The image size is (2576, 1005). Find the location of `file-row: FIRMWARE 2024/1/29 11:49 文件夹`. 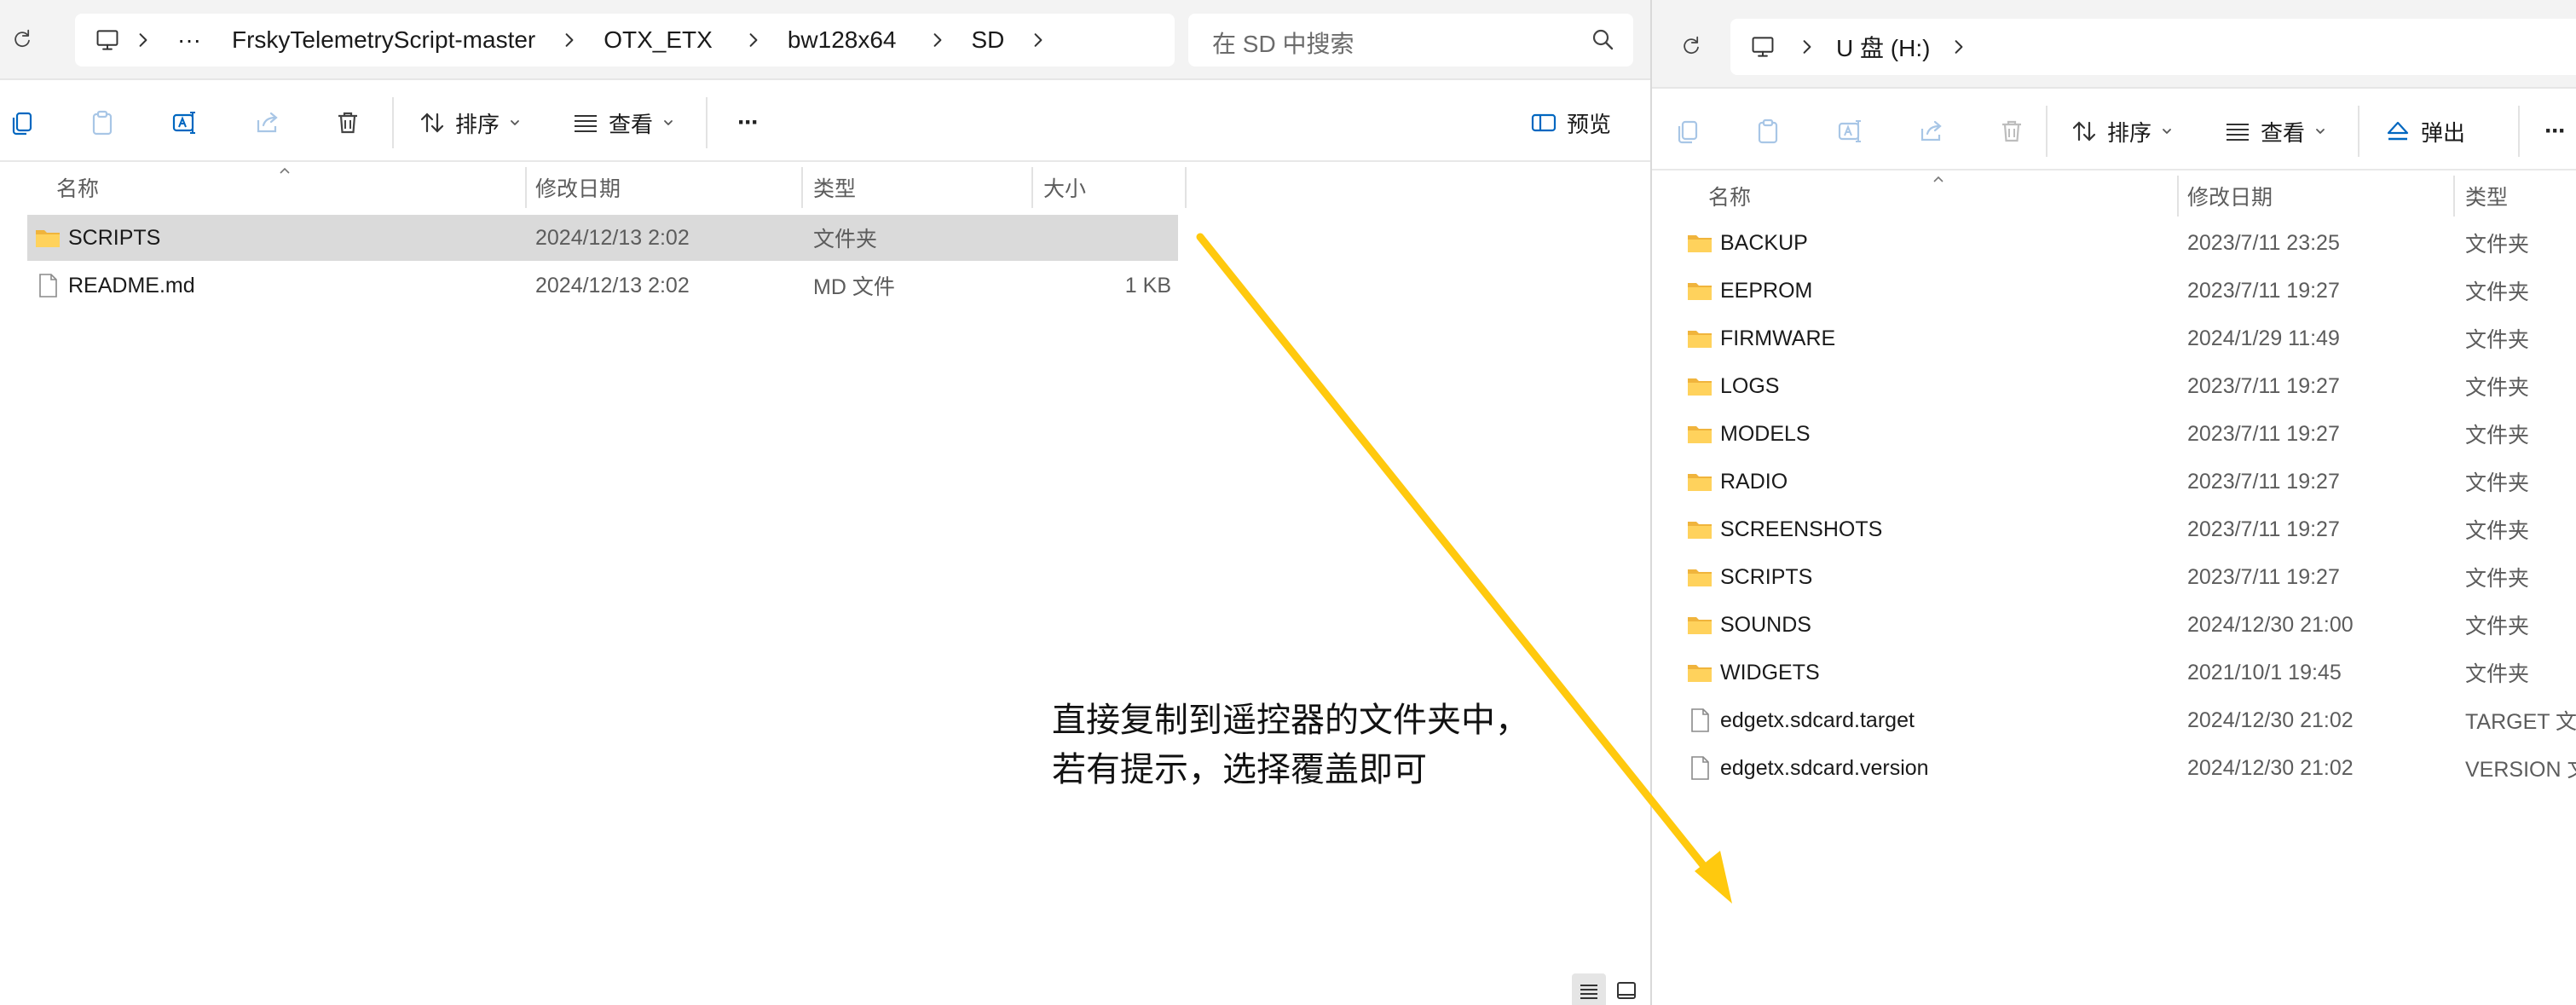

file-row: FIRMWARE 2024/1/29 11:49 文件夹 is located at coordinates (2131, 338).